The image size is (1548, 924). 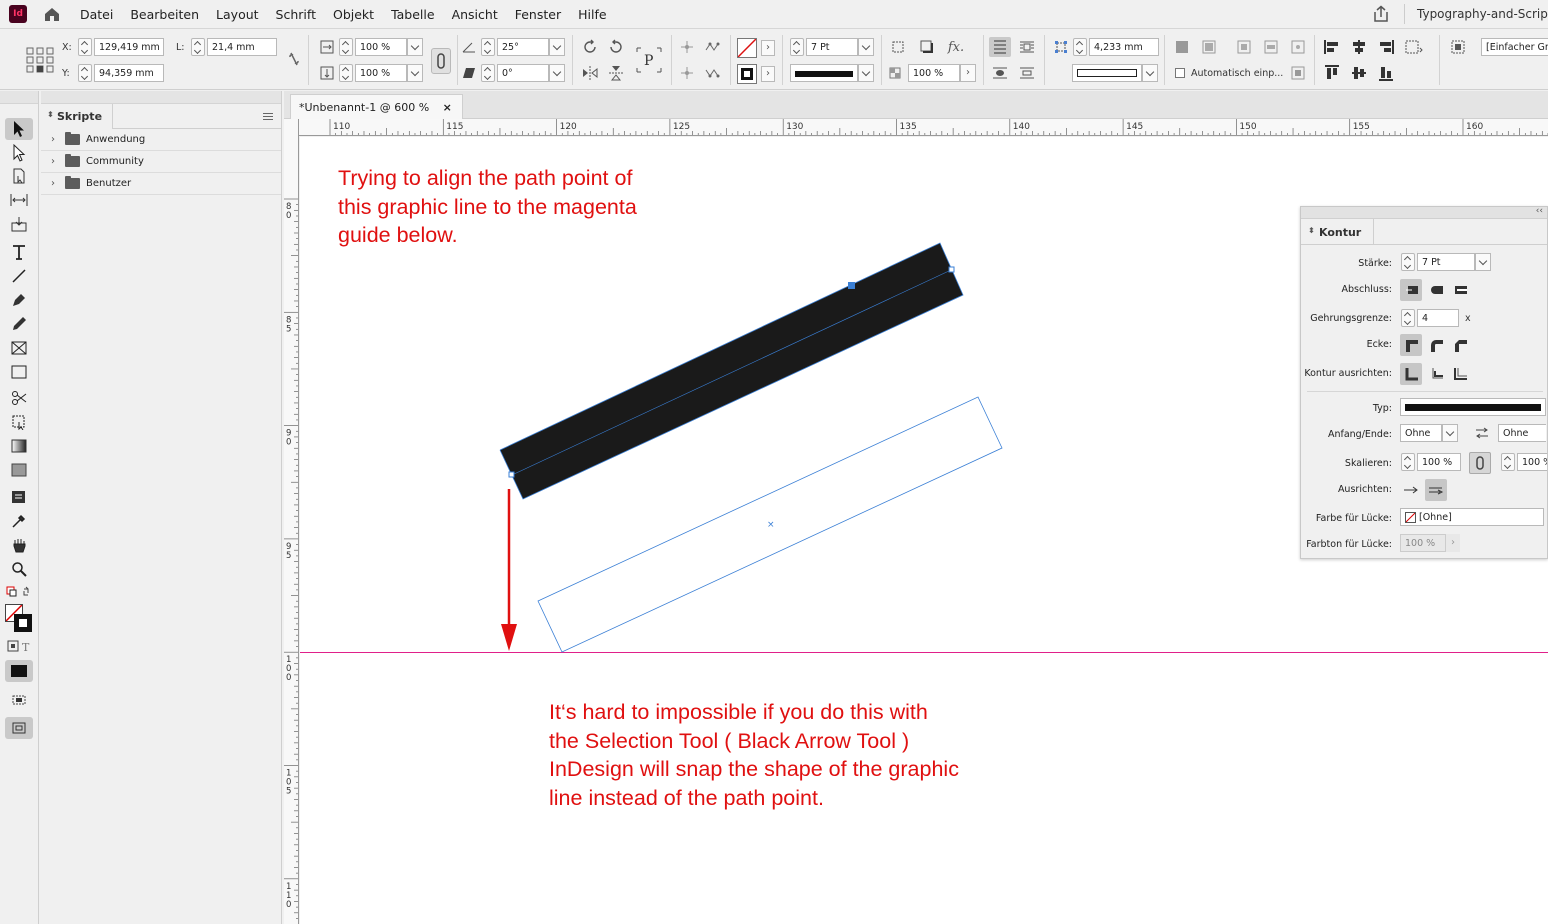 I want to click on anfang-dropdown, so click(x=1450, y=433).